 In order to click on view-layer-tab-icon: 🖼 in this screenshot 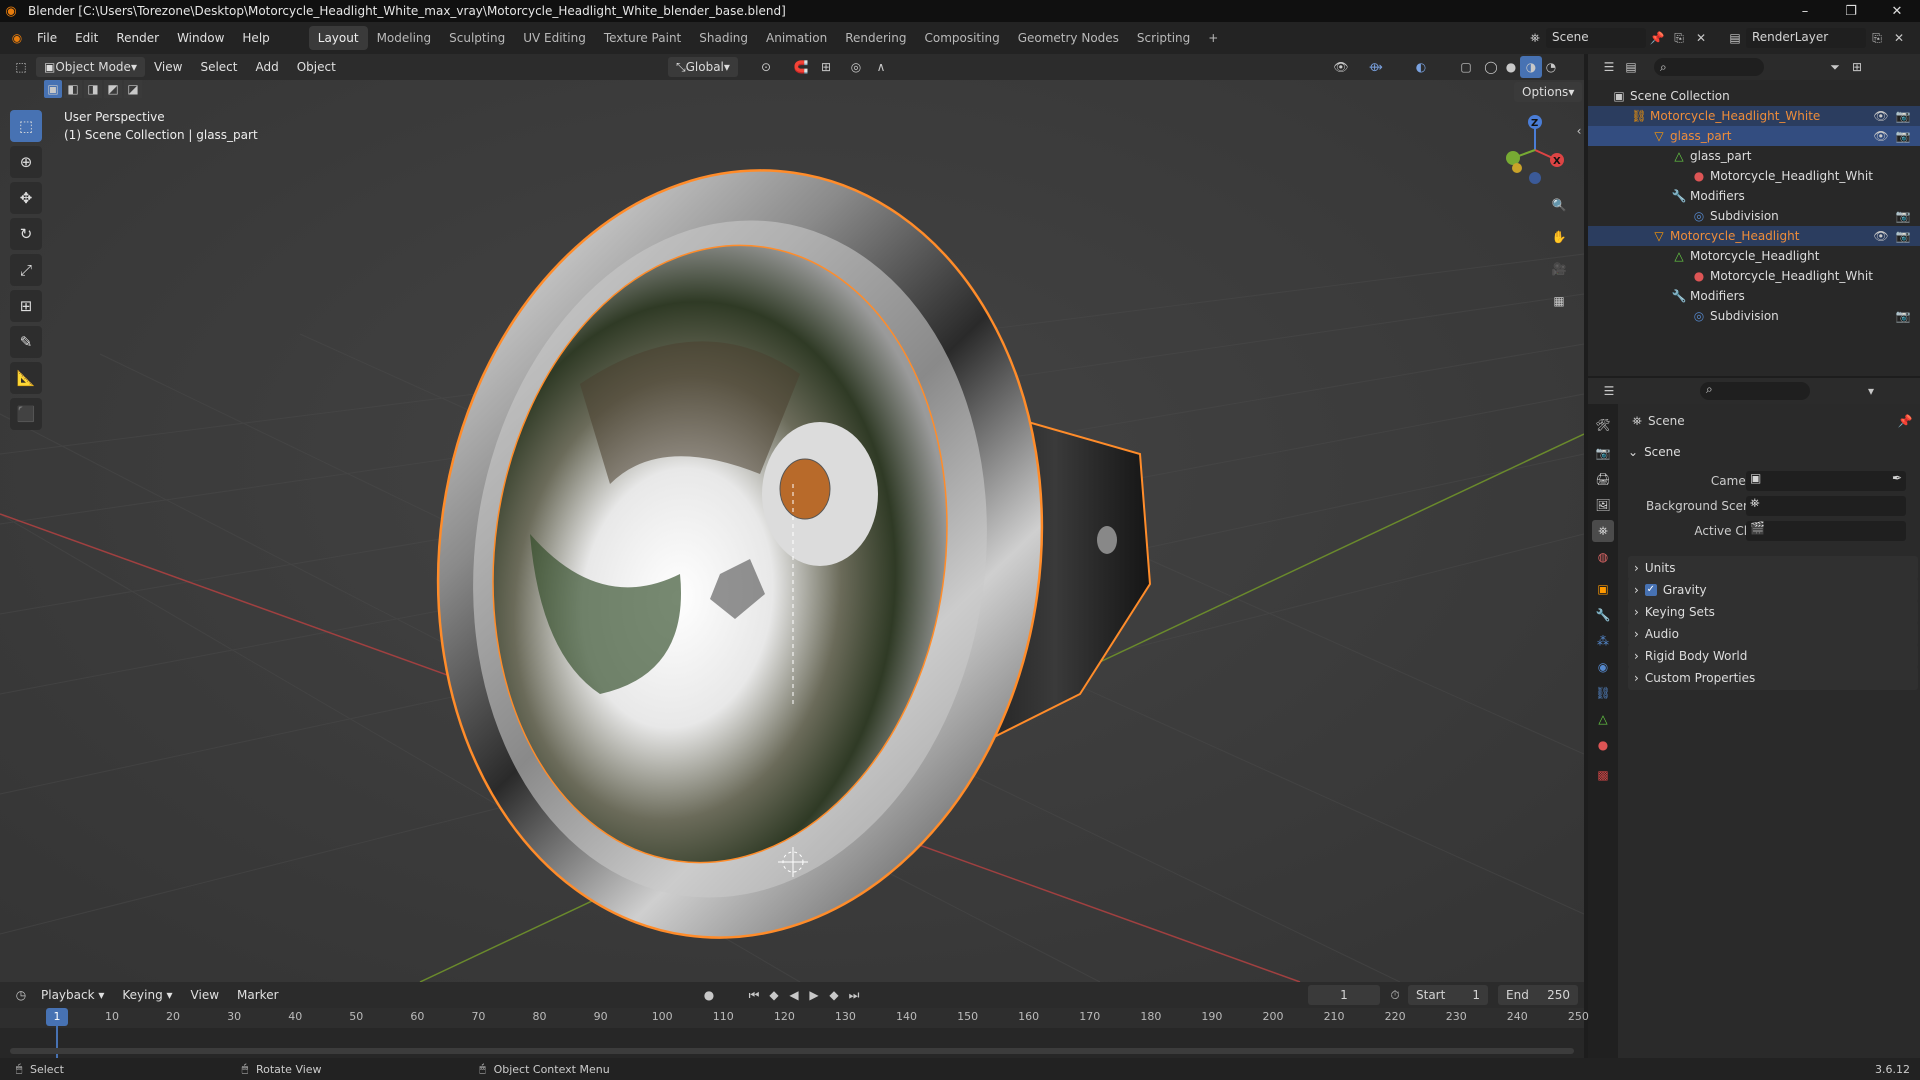, I will do `click(1603, 505)`.